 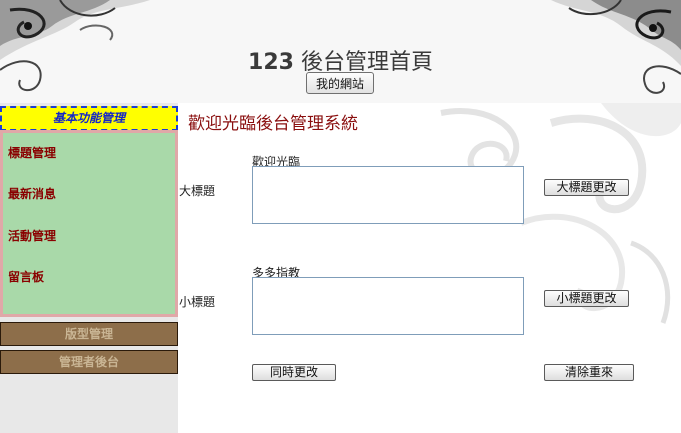 What do you see at coordinates (89, 118) in the screenshot?
I see `sidebar-heading: 基本功能管理` at bounding box center [89, 118].